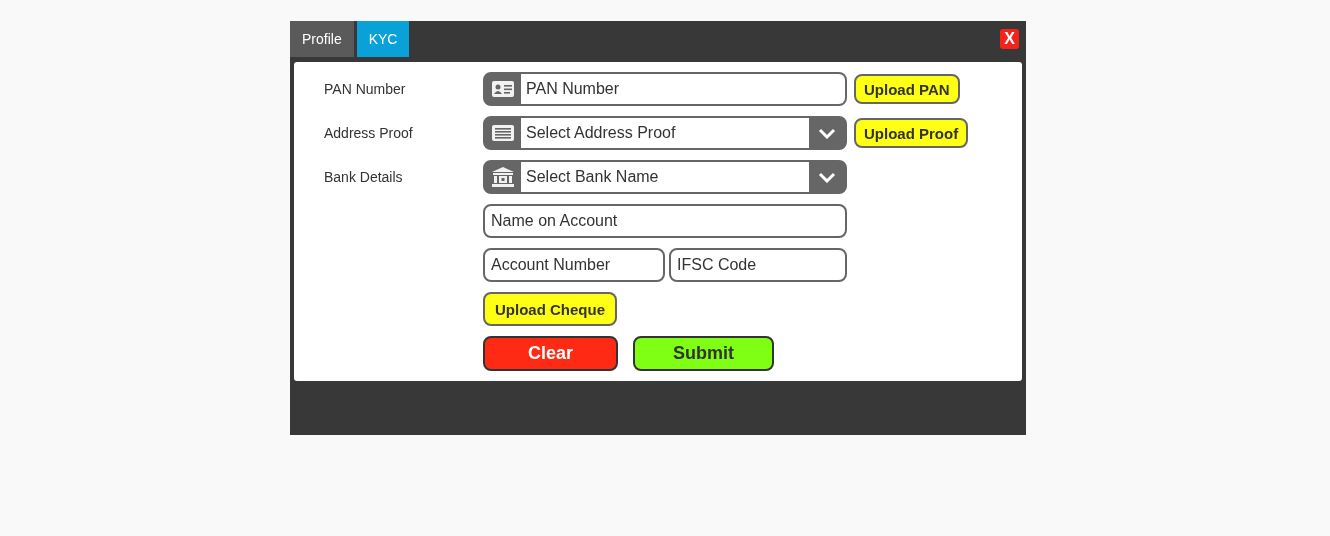 Image resolution: width=1330 pixels, height=536 pixels. I want to click on close-button: X, so click(1009, 39).